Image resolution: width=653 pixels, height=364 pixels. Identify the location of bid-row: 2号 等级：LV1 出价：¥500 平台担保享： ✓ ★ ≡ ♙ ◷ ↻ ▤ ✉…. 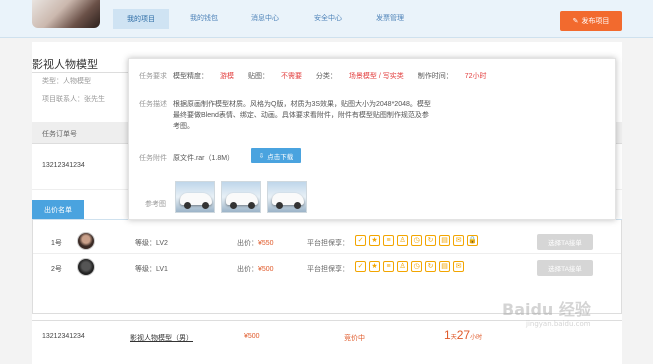
(327, 268).